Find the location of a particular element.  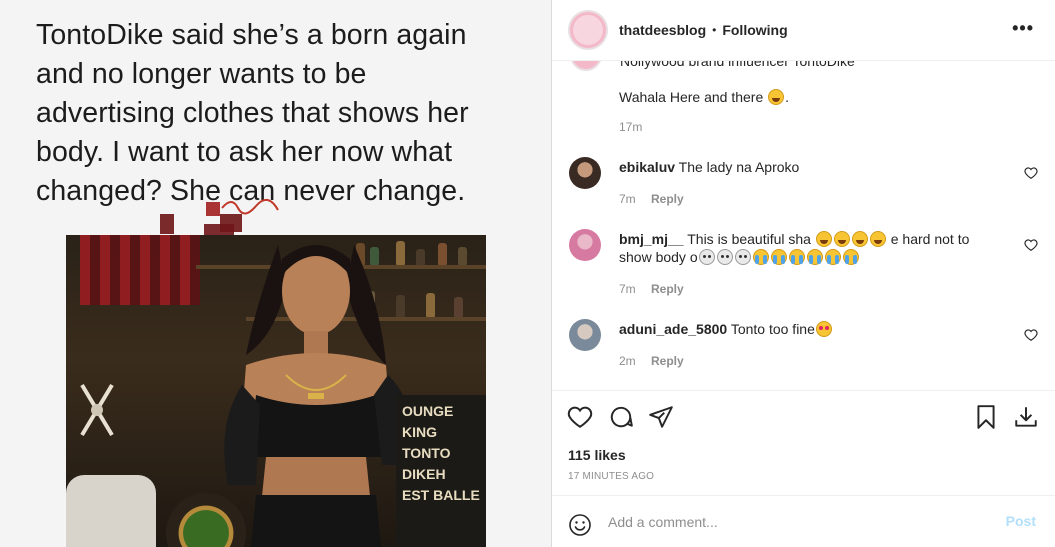

comment-username: ebikaluv is located at coordinates (647, 167).